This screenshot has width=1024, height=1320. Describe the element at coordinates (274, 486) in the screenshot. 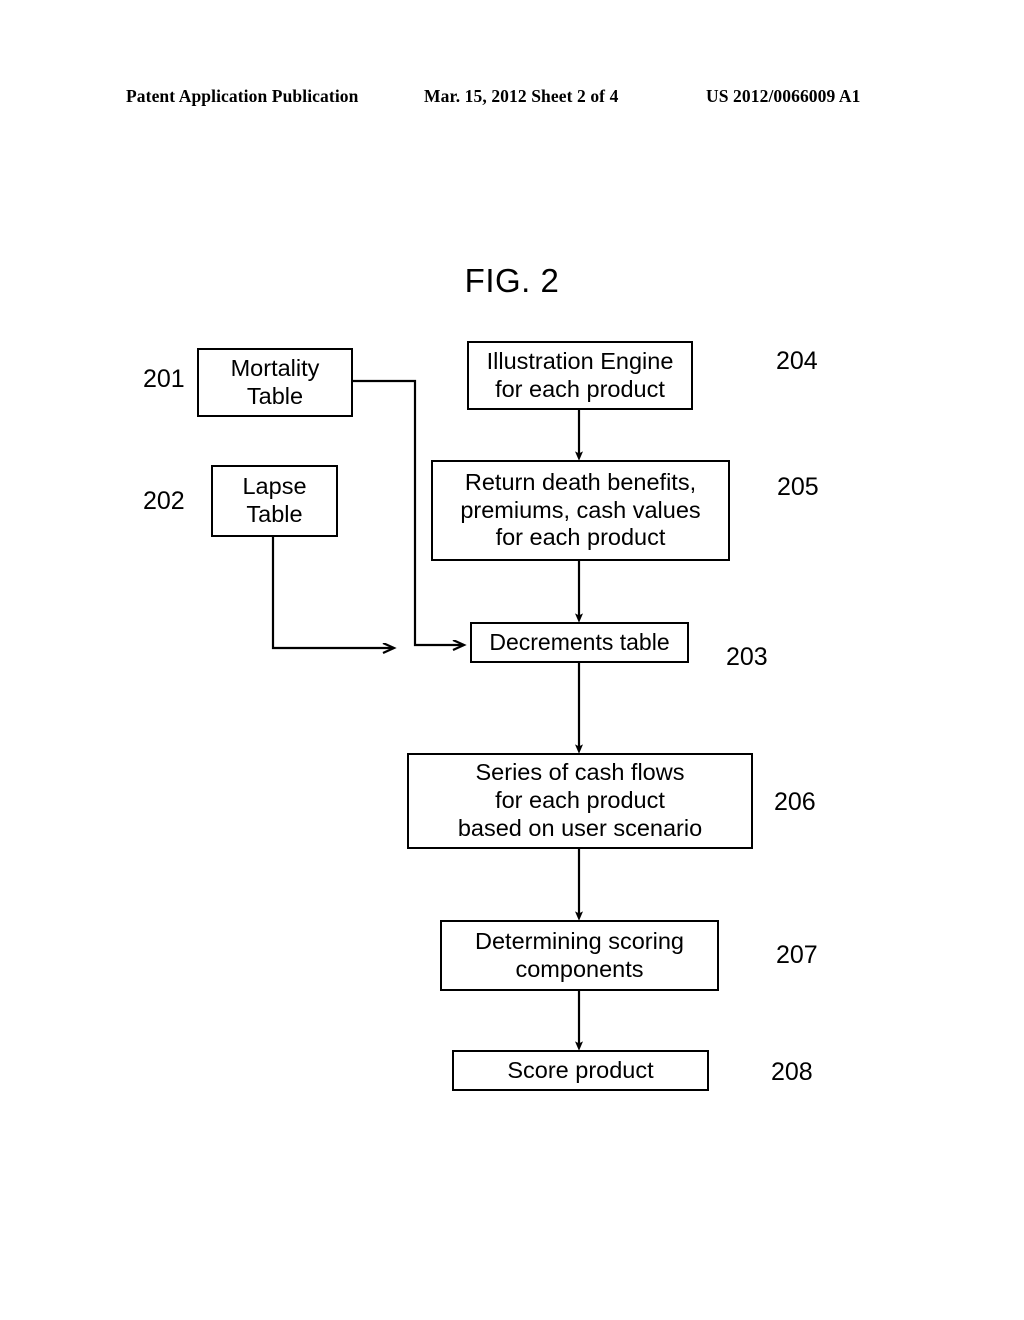

I see `node-lapse-table-line1: Lapse` at that location.